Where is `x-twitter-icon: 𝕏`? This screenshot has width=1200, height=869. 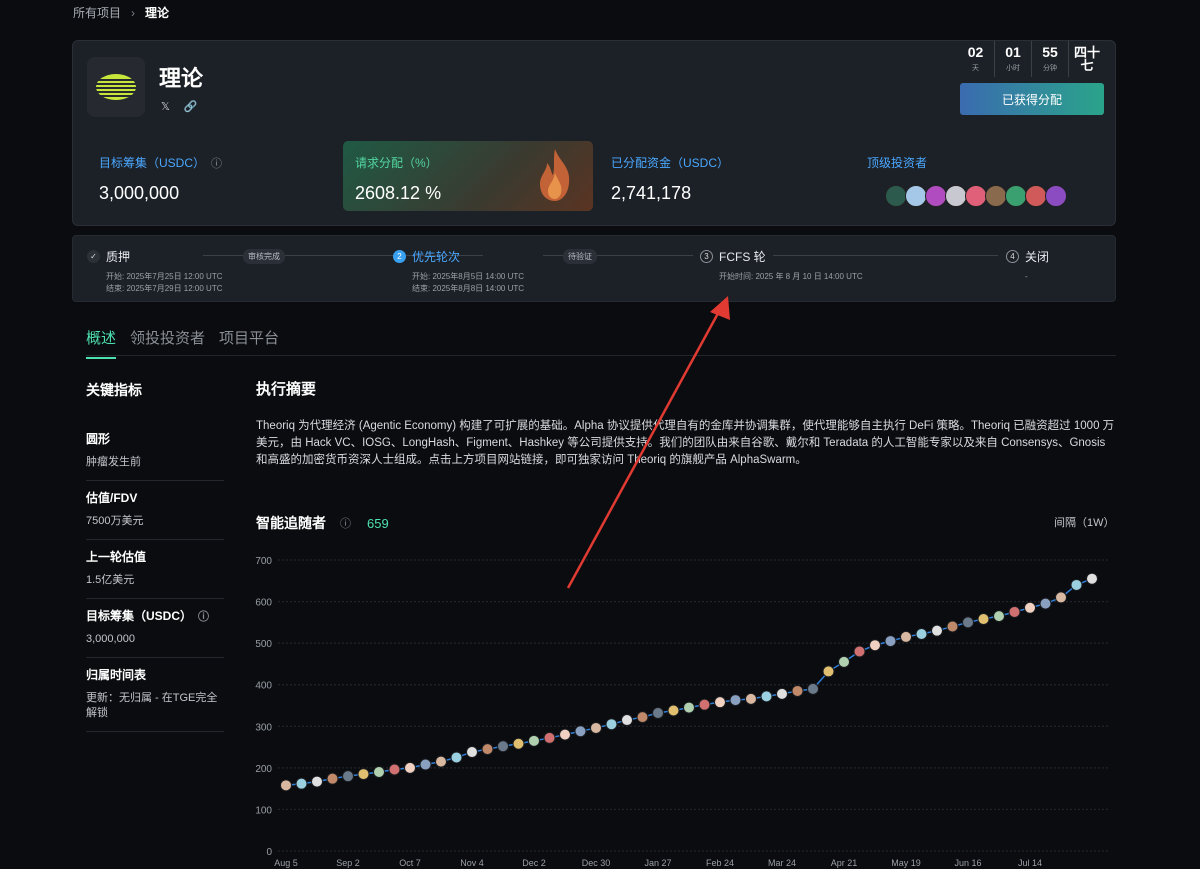
x-twitter-icon: 𝕏 is located at coordinates (165, 106).